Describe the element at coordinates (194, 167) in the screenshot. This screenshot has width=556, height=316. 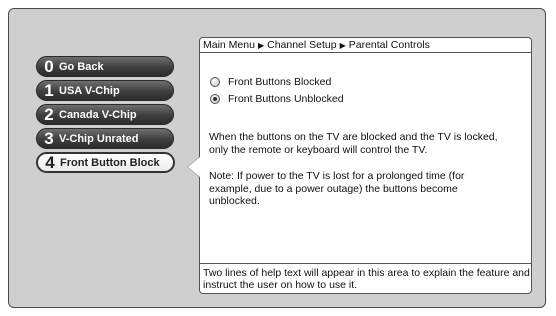
I see `selection-pointer` at that location.